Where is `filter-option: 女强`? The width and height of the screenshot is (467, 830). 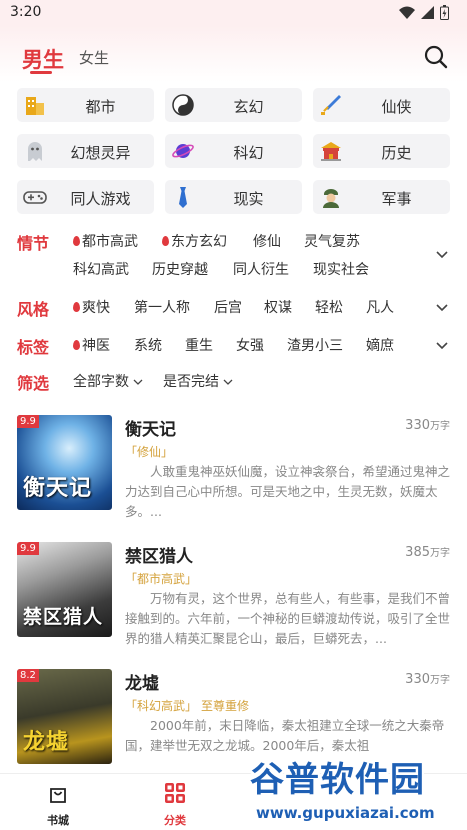 filter-option: 女强 is located at coordinates (250, 345).